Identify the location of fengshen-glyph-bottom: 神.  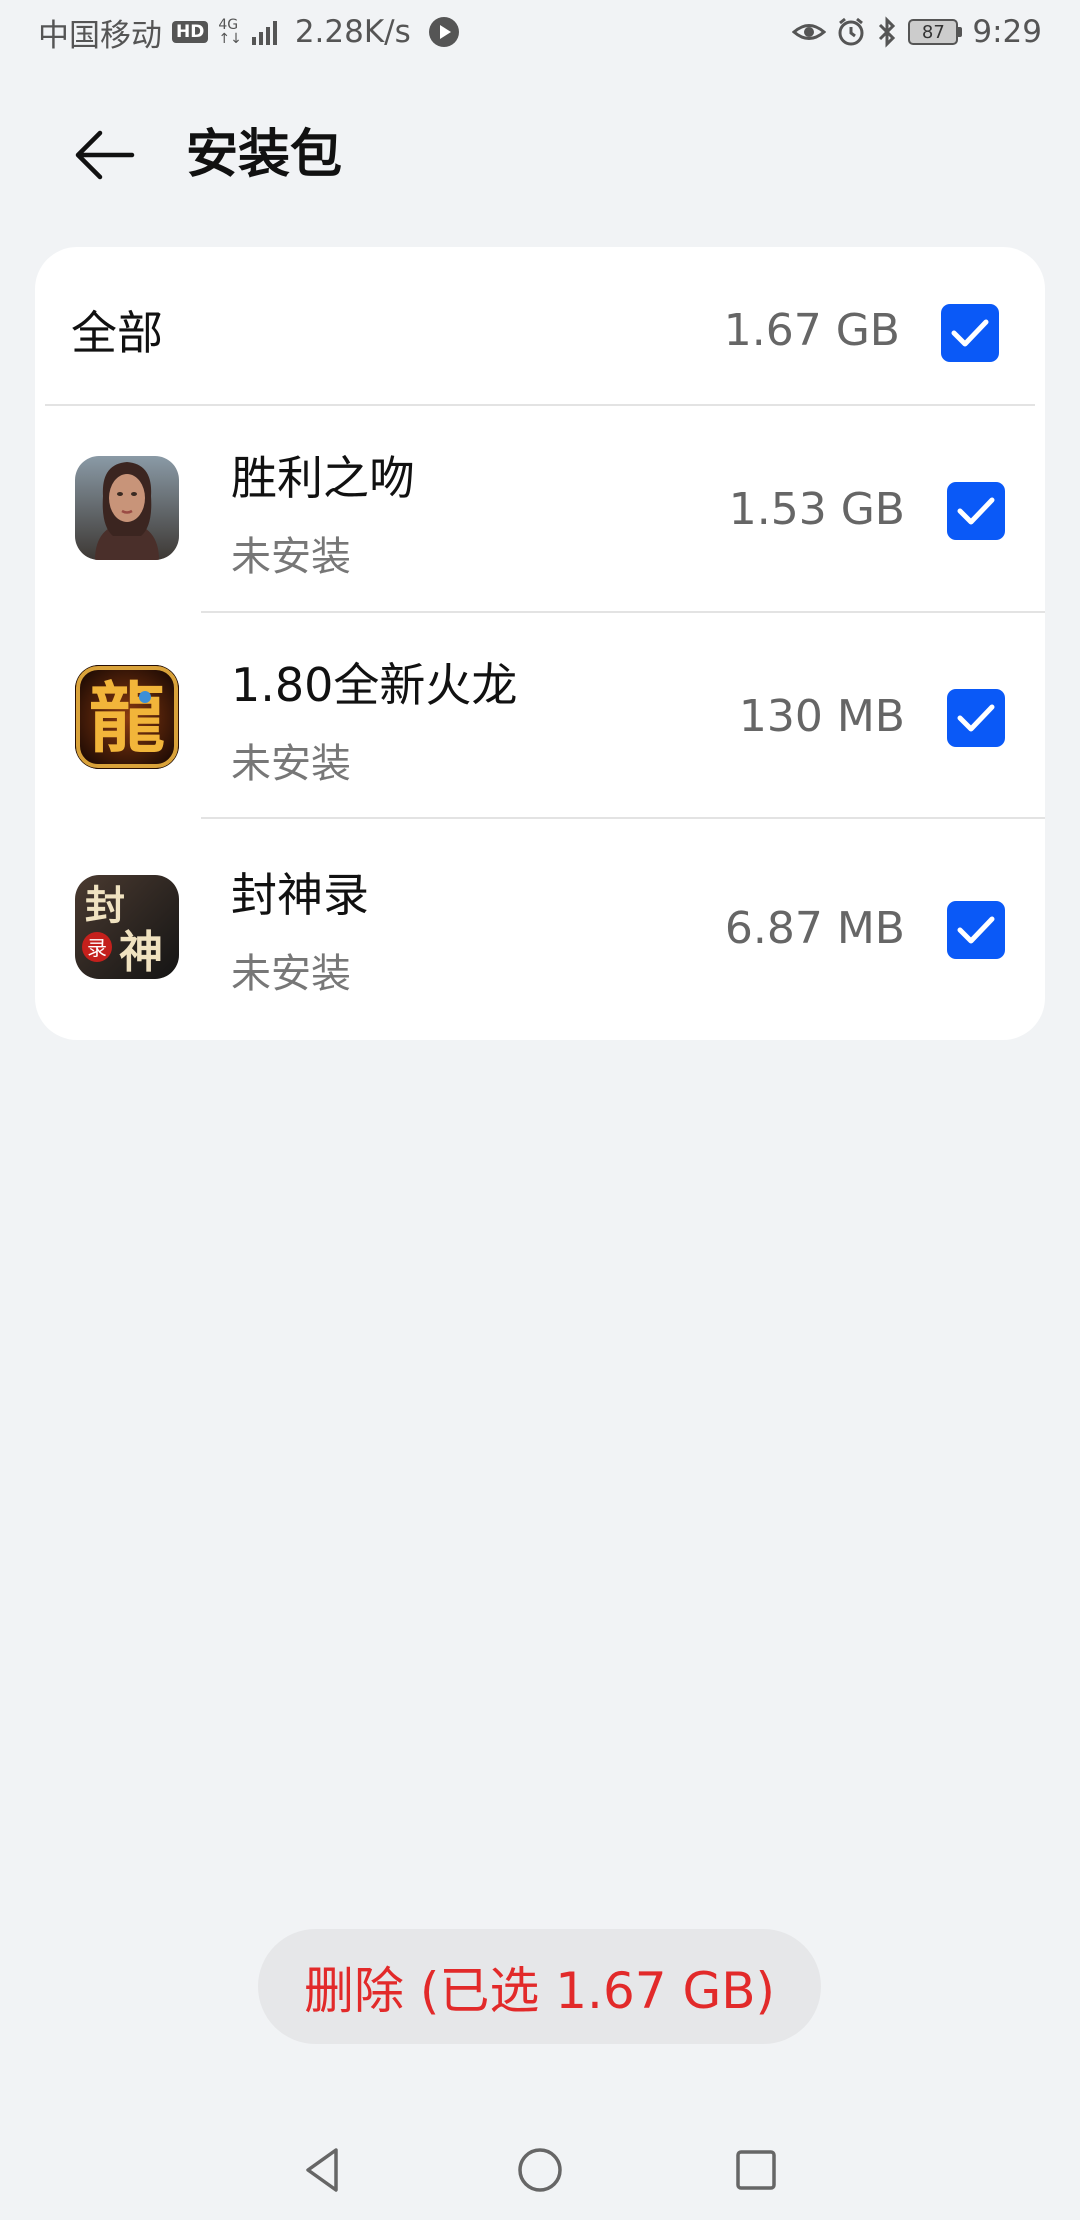
(141, 952).